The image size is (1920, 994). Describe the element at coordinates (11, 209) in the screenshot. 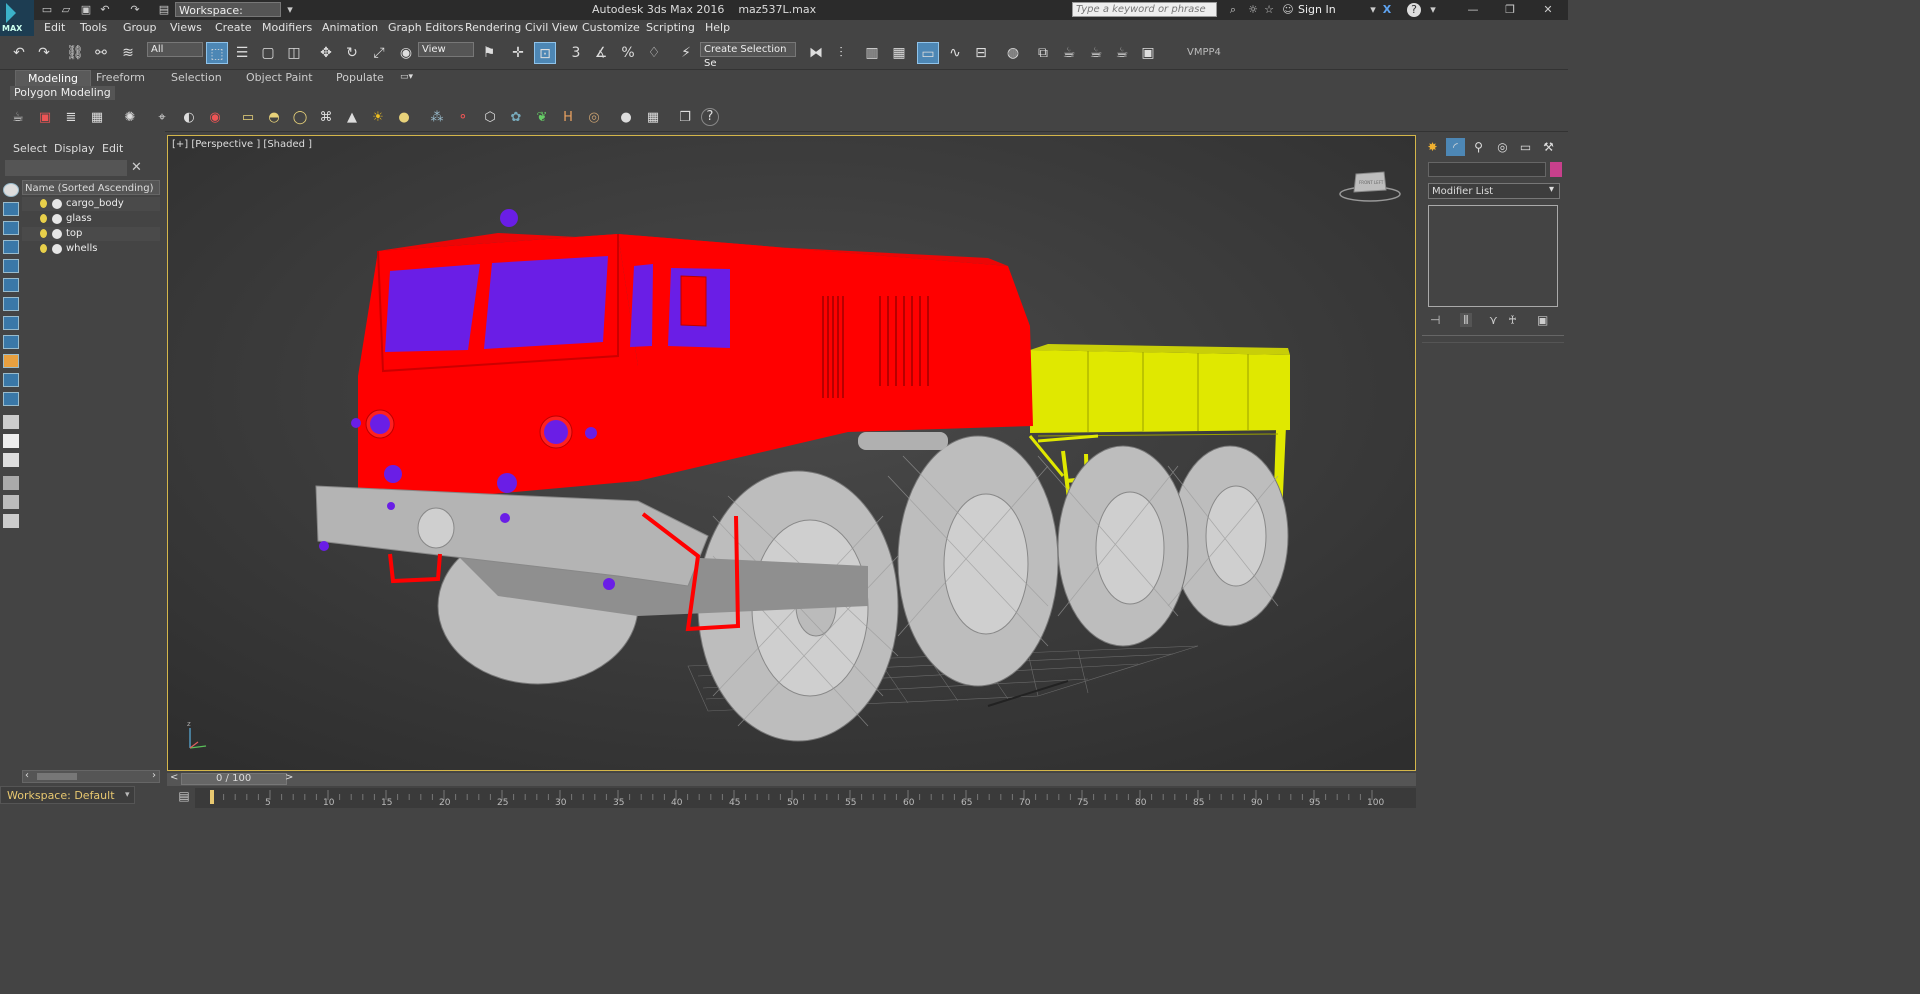

I see `filter-geometry-icon` at that location.